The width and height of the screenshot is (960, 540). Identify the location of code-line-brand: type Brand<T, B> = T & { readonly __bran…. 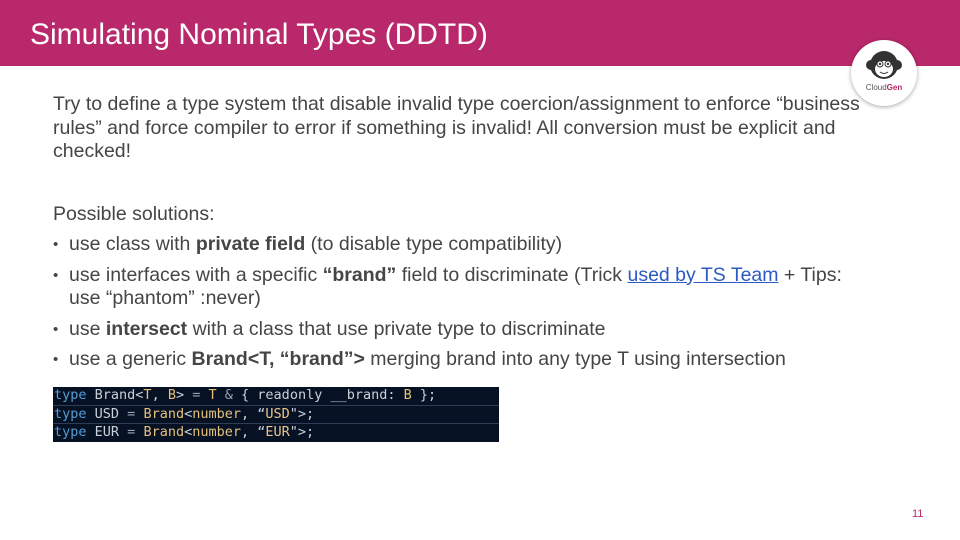
(245, 395).